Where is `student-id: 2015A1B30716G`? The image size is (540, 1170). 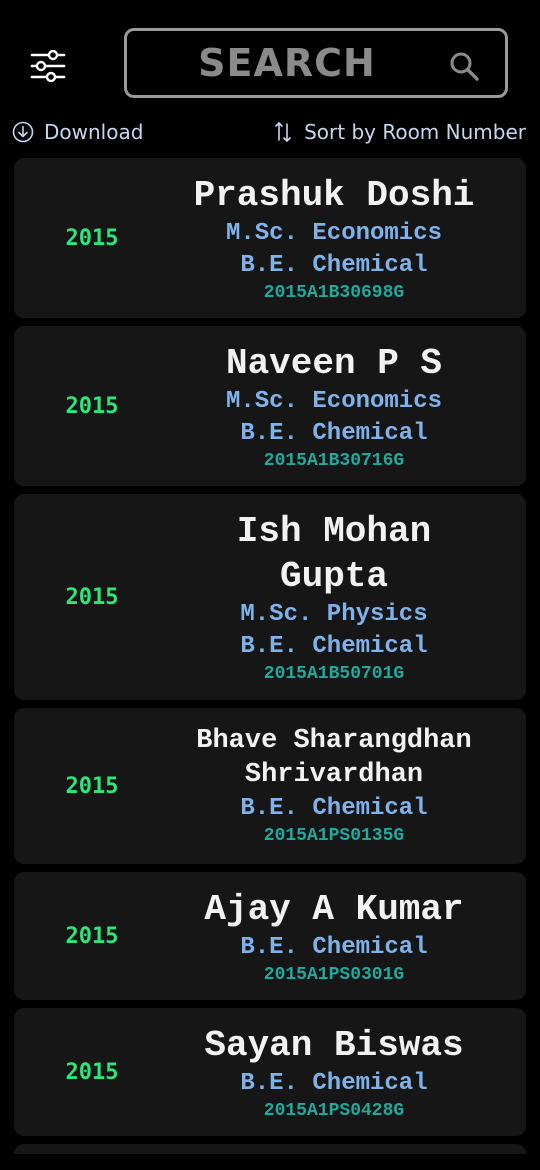
student-id: 2015A1B30716G is located at coordinates (334, 460).